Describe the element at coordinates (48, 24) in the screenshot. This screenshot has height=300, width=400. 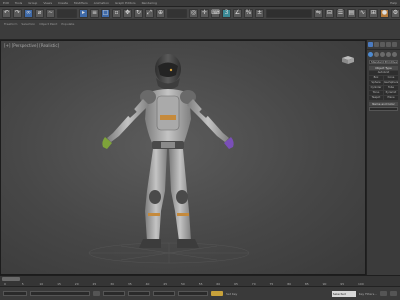
I see `tab-object-paint: Object Paint` at that location.